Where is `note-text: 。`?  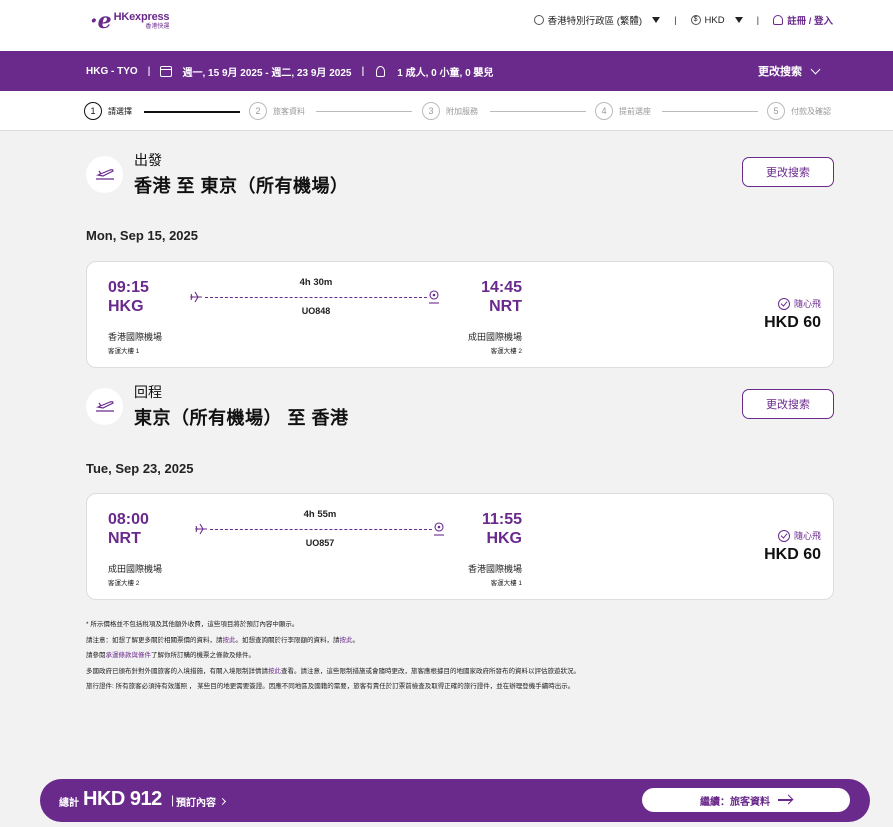
note-text: 。 is located at coordinates (356, 640).